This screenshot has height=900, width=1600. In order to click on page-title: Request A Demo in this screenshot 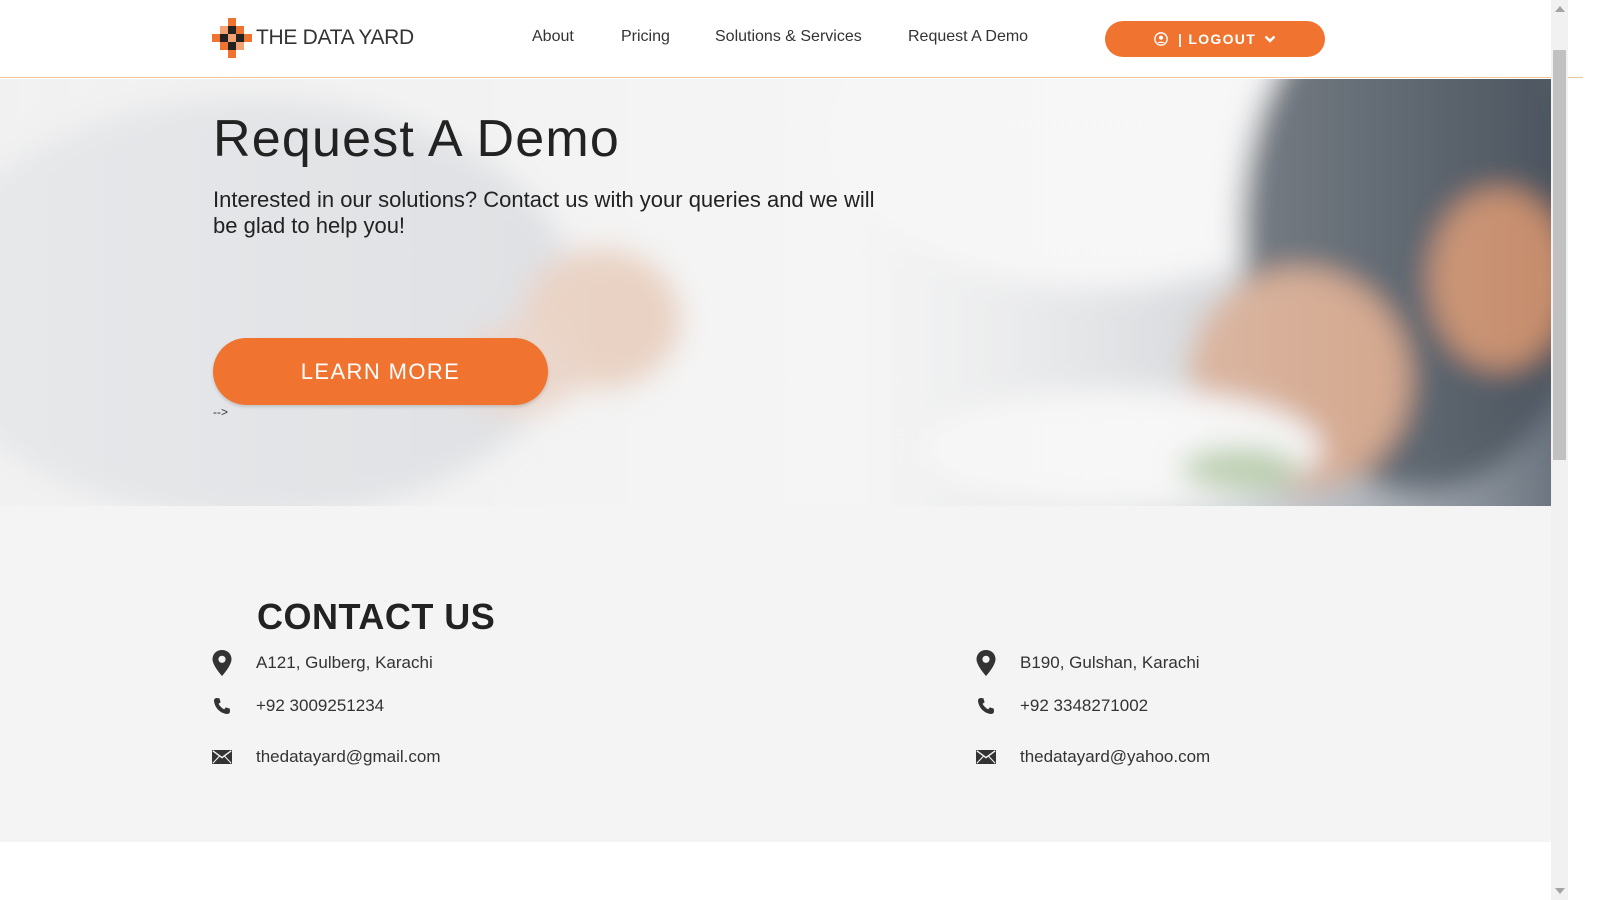, I will do `click(417, 139)`.